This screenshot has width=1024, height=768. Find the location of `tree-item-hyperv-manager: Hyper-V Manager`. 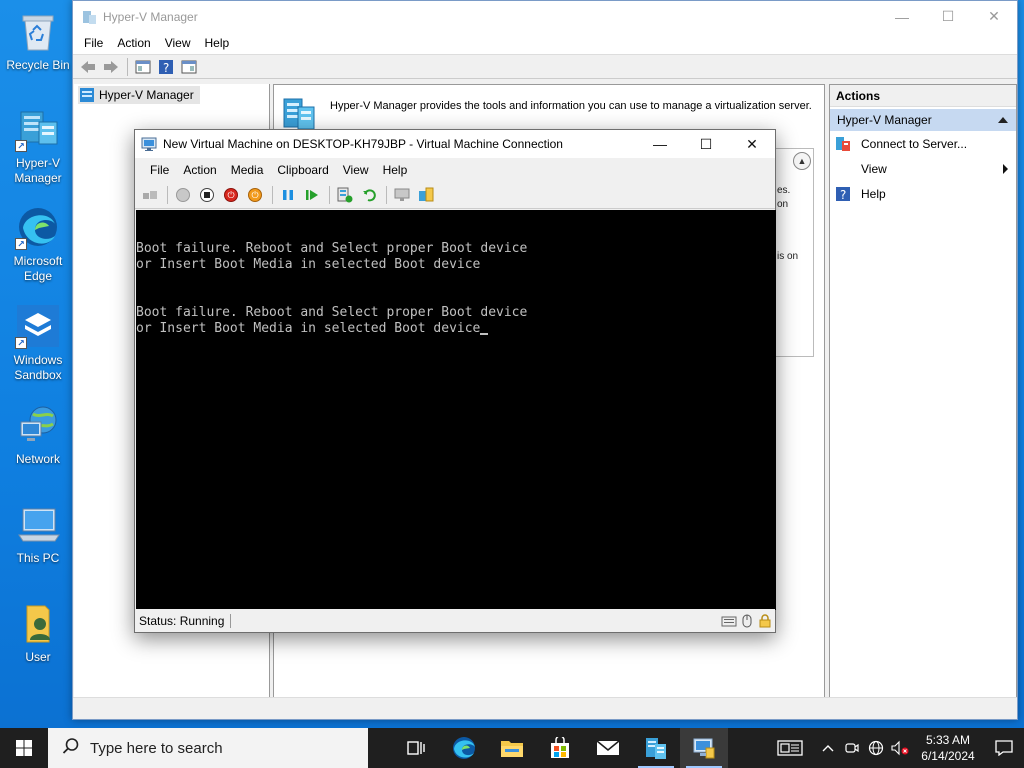

tree-item-hyperv-manager: Hyper-V Manager is located at coordinates (139, 95).